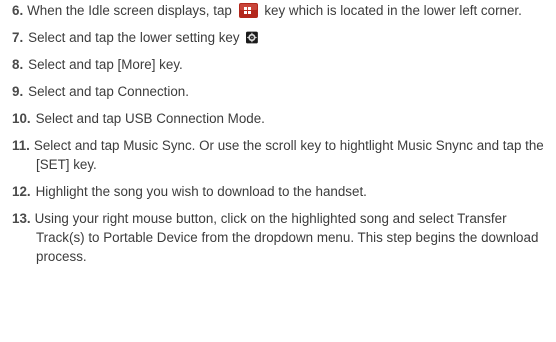 The height and width of the screenshot is (342, 556). What do you see at coordinates (280, 37) in the screenshot?
I see `step-7: 7. Select and tap the lower setting key` at bounding box center [280, 37].